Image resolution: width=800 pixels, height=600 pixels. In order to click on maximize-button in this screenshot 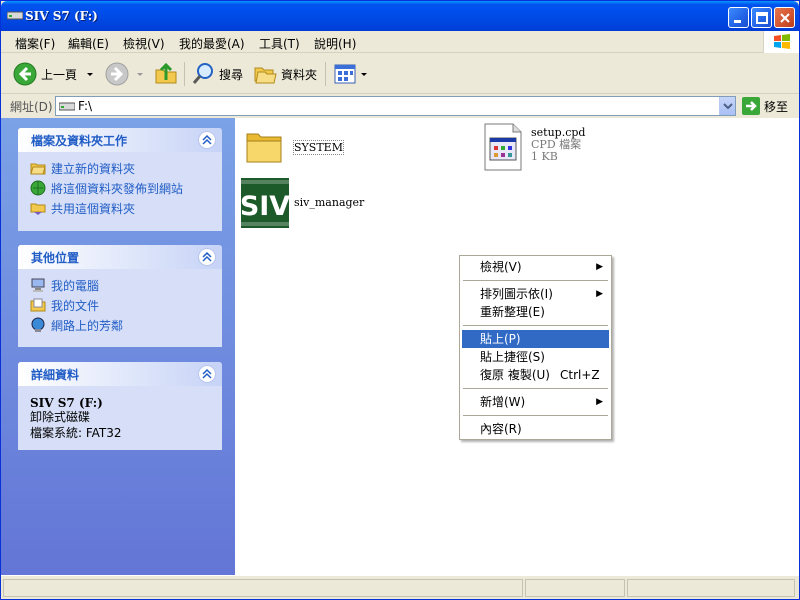, I will do `click(761, 17)`.